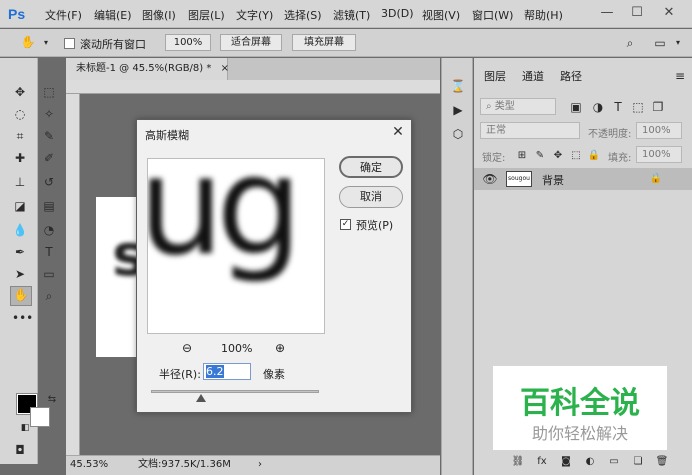  What do you see at coordinates (571, 76) in the screenshot?
I see `tab-paths: 路径` at bounding box center [571, 76].